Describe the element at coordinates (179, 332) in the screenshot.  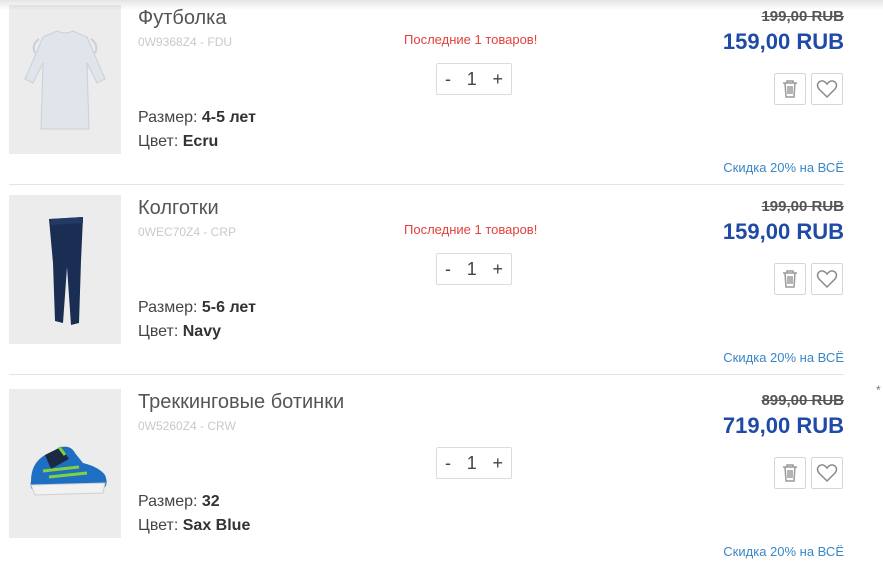
I see `color-row: Цвет: Navy` at that location.